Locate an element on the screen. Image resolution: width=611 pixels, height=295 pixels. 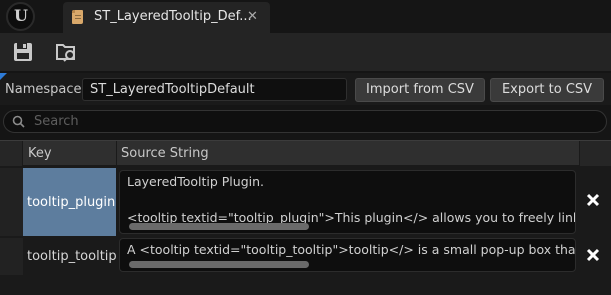
table-header: Key Source String is located at coordinates (305, 153).